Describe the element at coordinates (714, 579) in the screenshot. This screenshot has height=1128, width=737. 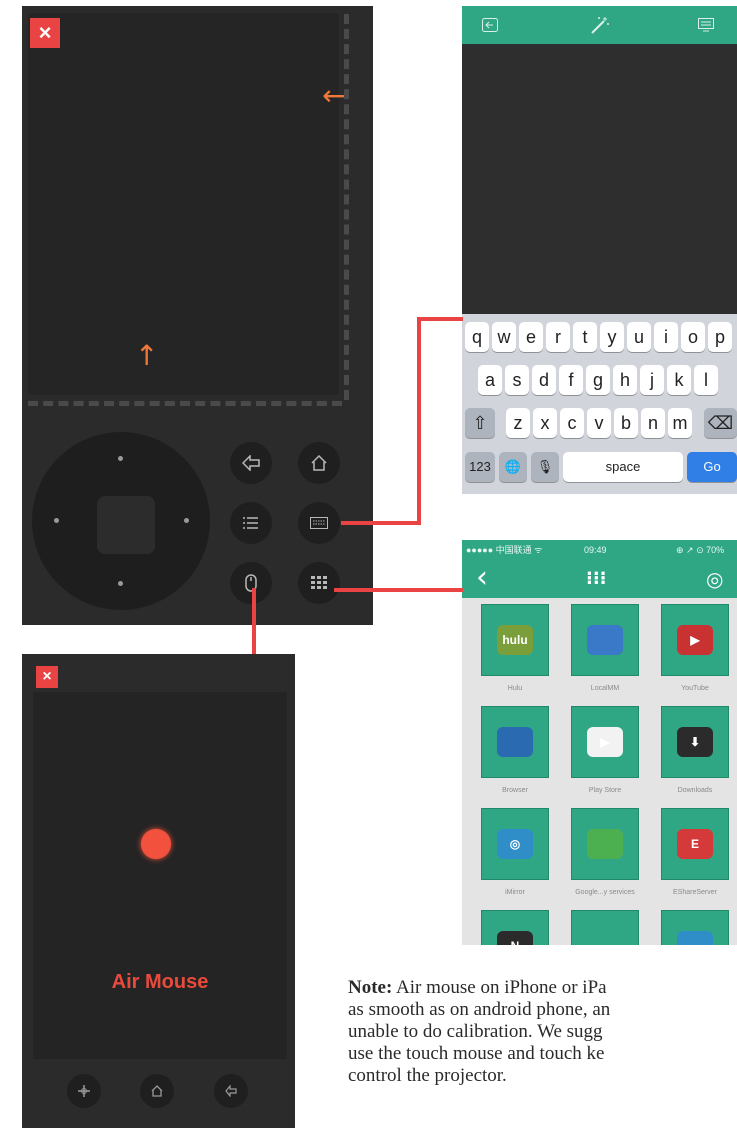
I see `screen-mirror-icon: ◎` at that location.